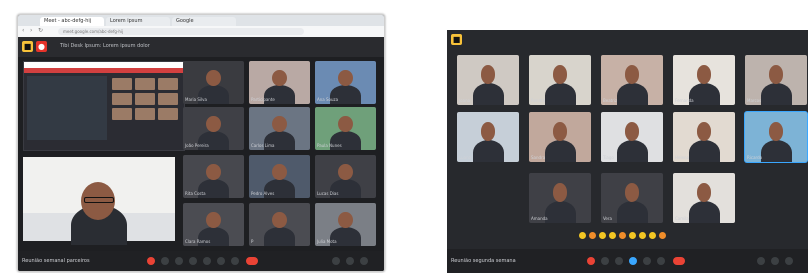 The image size is (808, 273). I want to click on participant-tile: Beatriz, so click(632, 80).